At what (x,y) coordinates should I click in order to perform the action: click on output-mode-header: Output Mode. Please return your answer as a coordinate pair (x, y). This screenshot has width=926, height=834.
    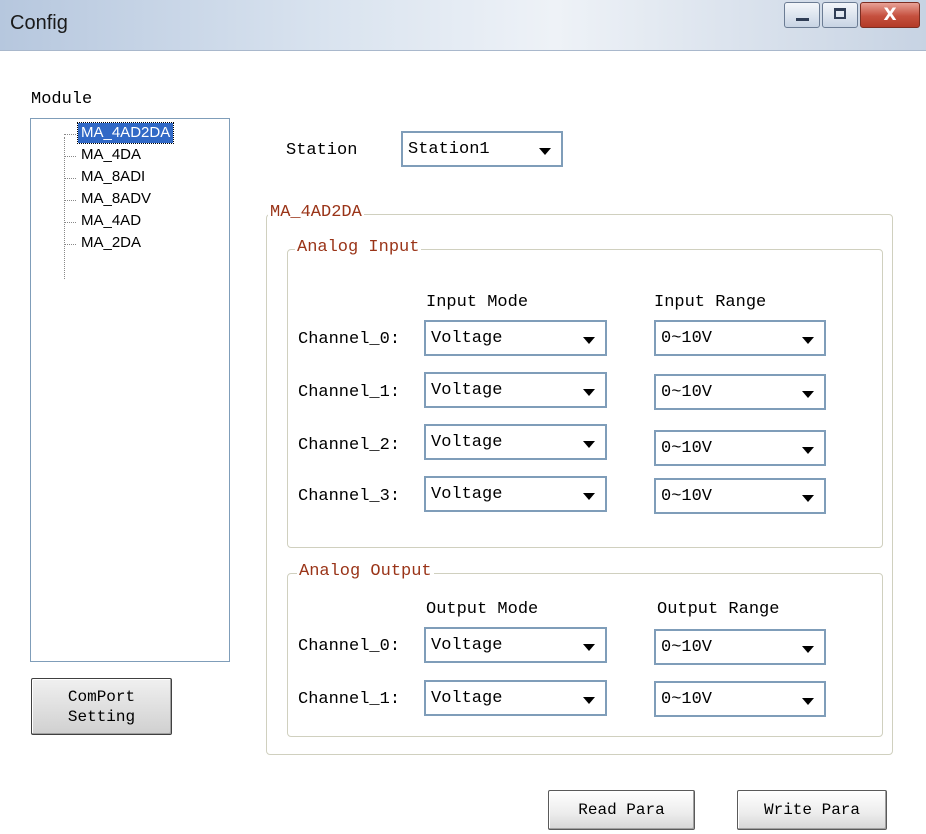
    Looking at the image, I should click on (482, 609).